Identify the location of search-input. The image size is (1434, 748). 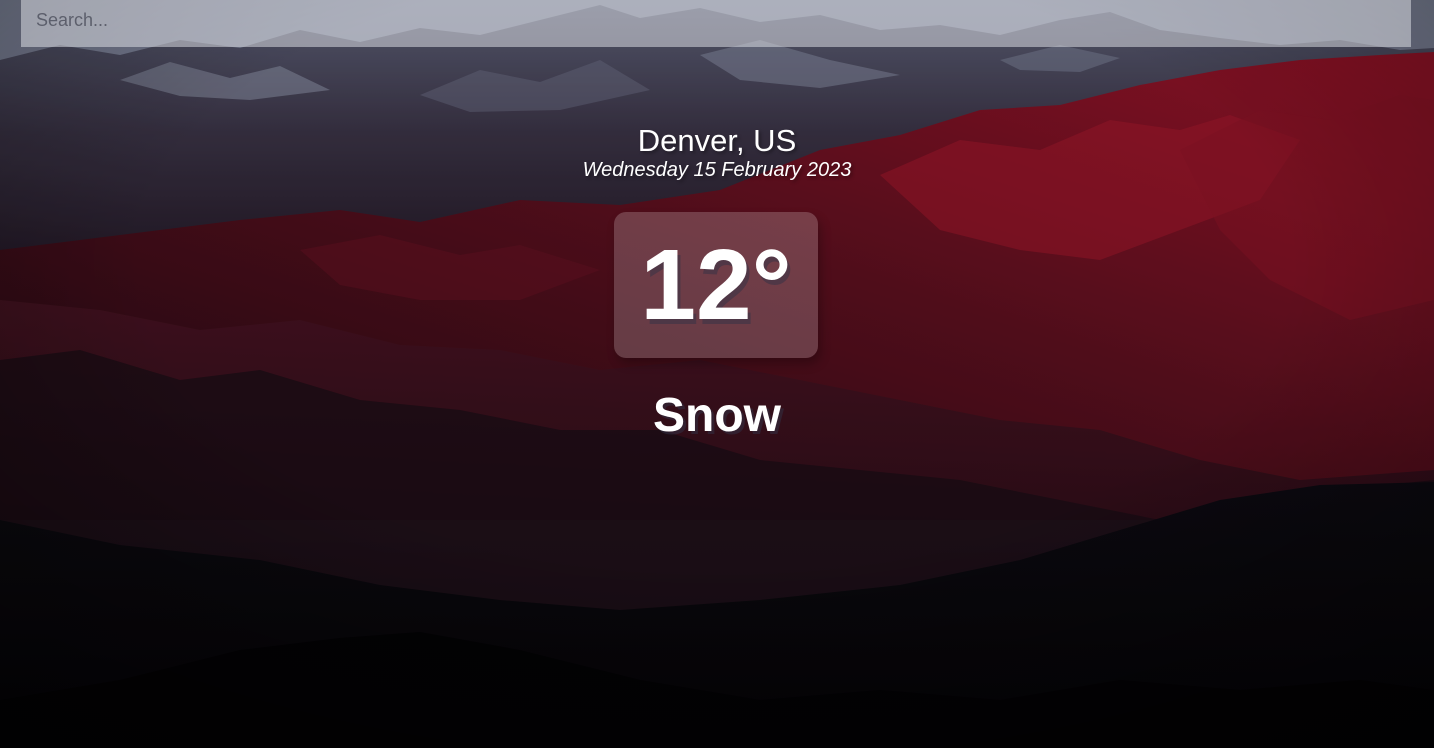
(716, 23).